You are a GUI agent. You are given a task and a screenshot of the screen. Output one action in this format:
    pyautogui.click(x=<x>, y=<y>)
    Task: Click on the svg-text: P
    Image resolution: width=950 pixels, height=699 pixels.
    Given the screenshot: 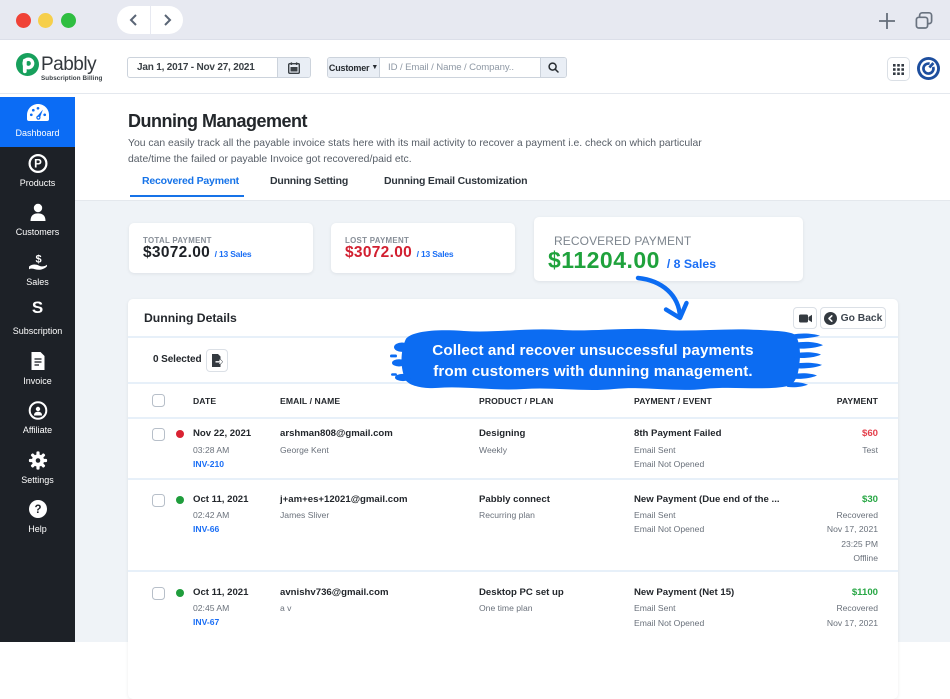 What is the action you would take?
    pyautogui.click(x=38, y=164)
    